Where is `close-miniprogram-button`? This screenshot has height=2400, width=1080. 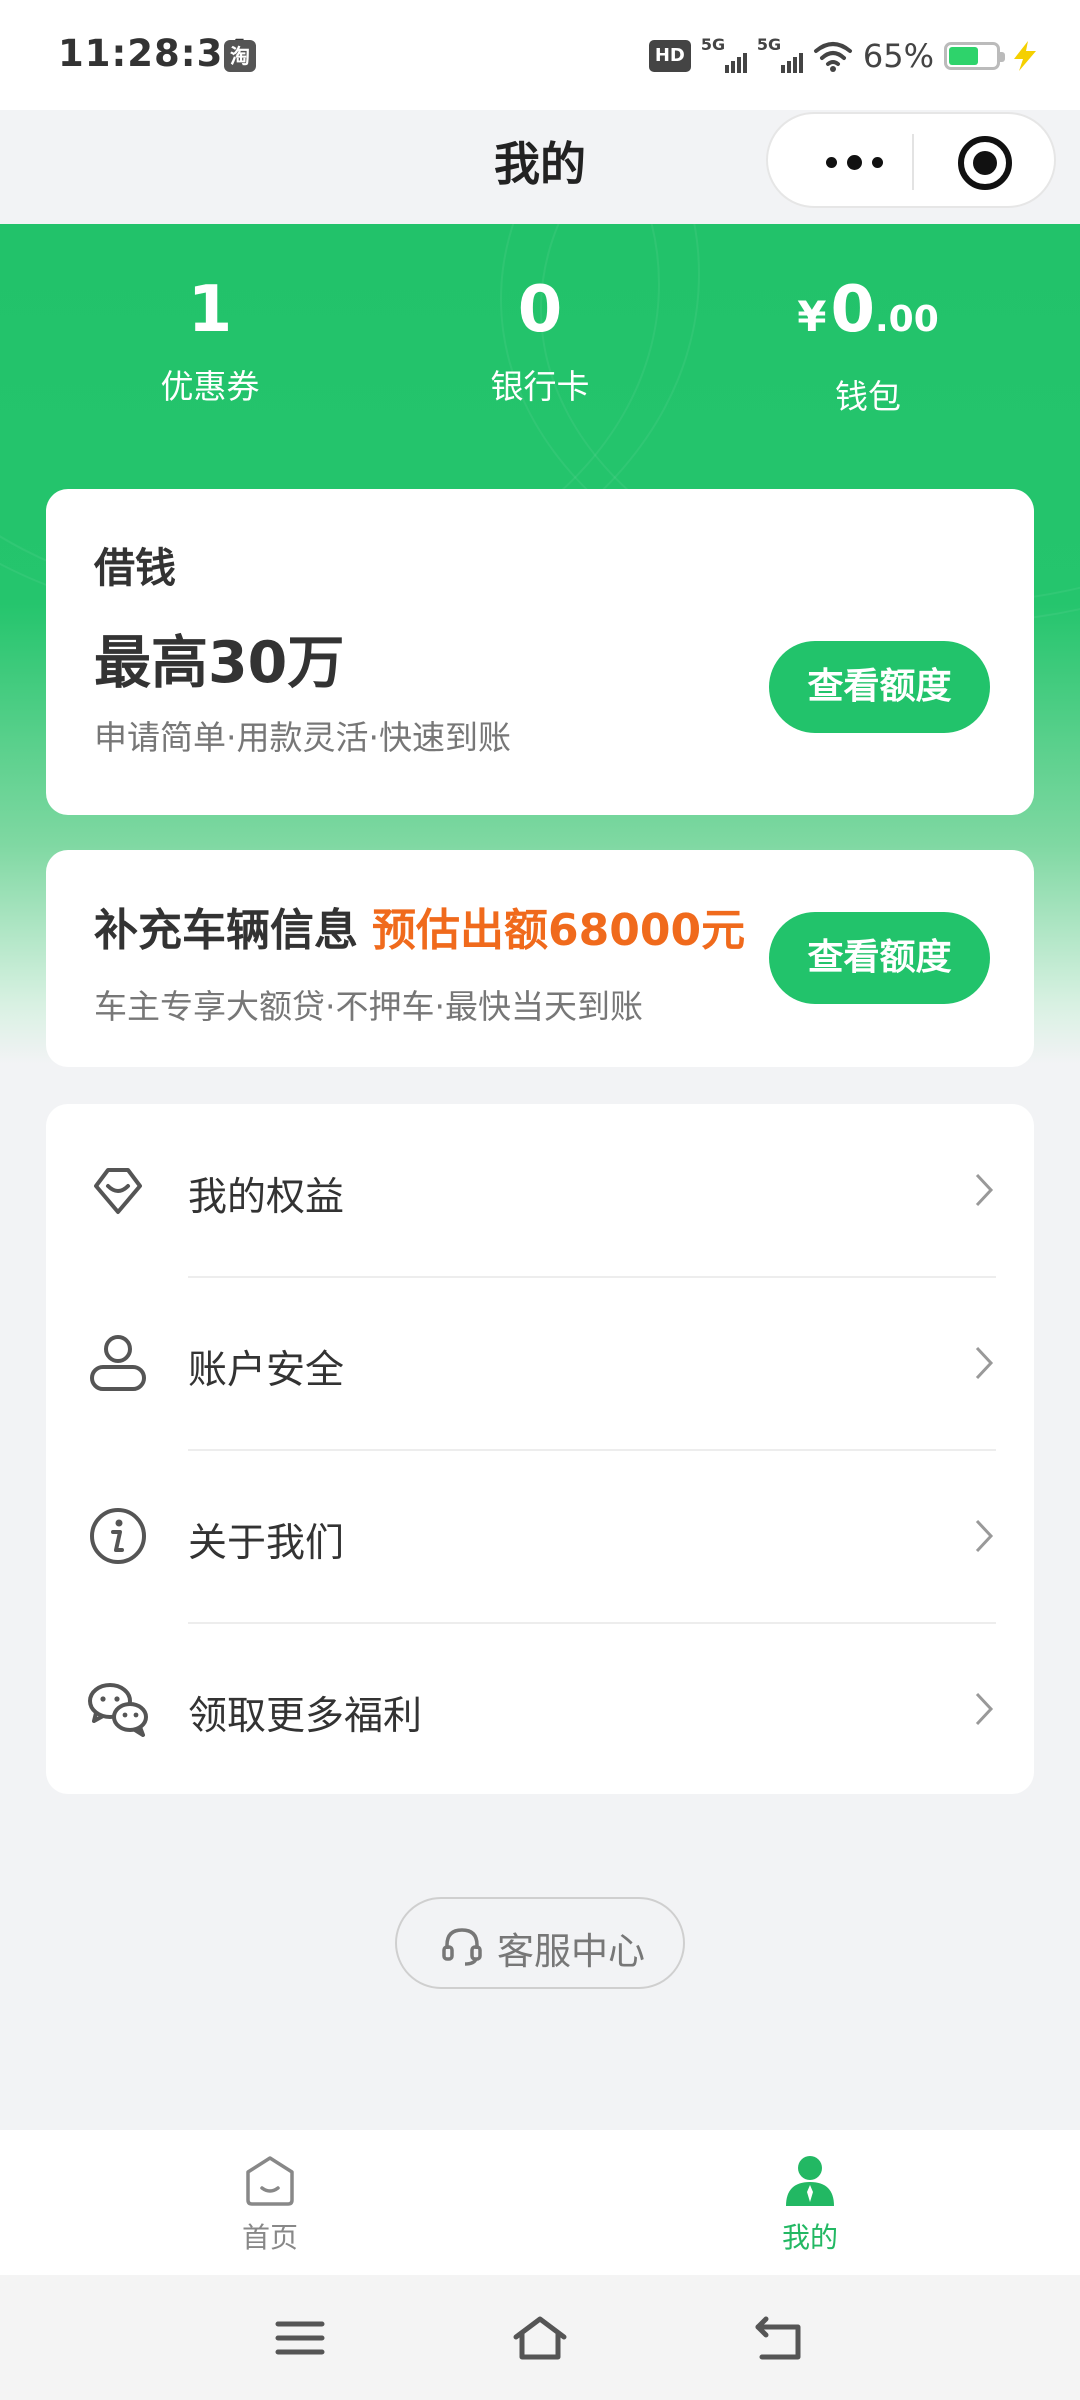 close-miniprogram-button is located at coordinates (985, 163).